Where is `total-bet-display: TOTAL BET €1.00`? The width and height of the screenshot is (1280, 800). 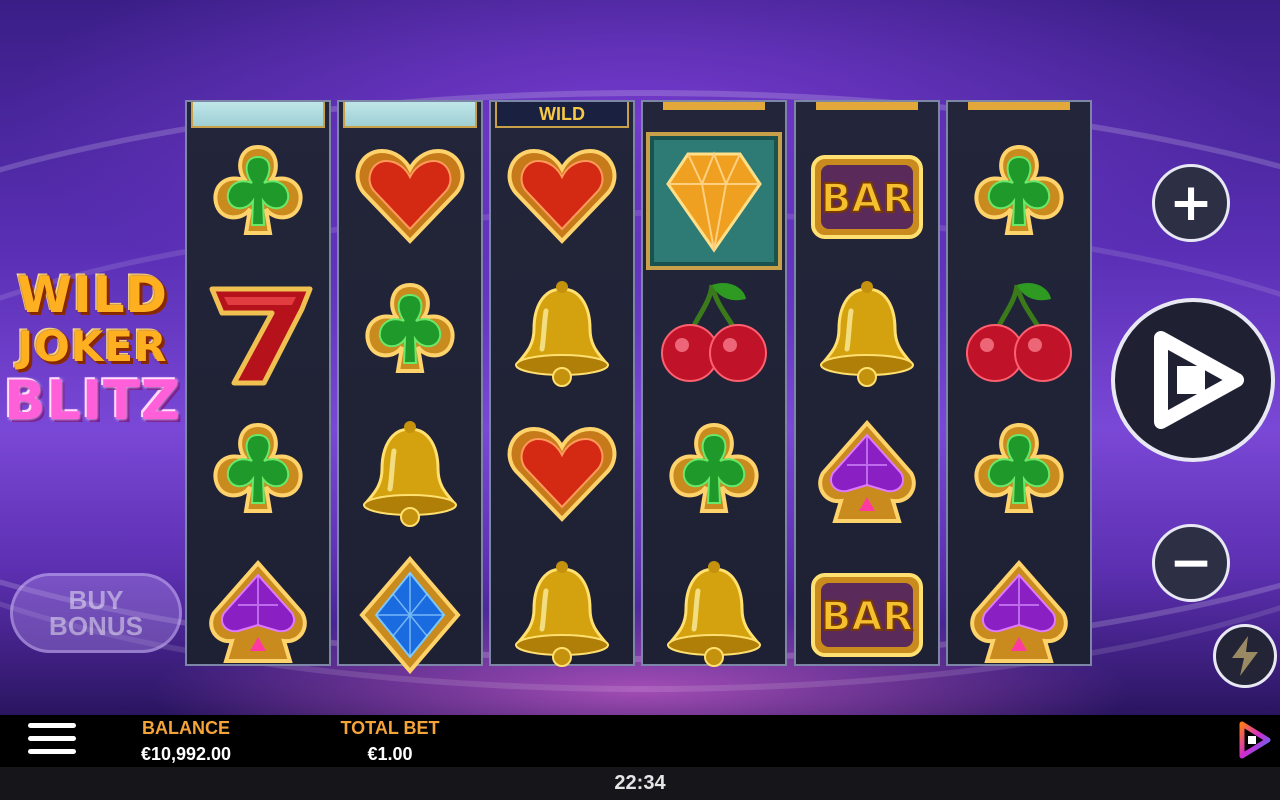 total-bet-display: TOTAL BET €1.00 is located at coordinates (390, 740).